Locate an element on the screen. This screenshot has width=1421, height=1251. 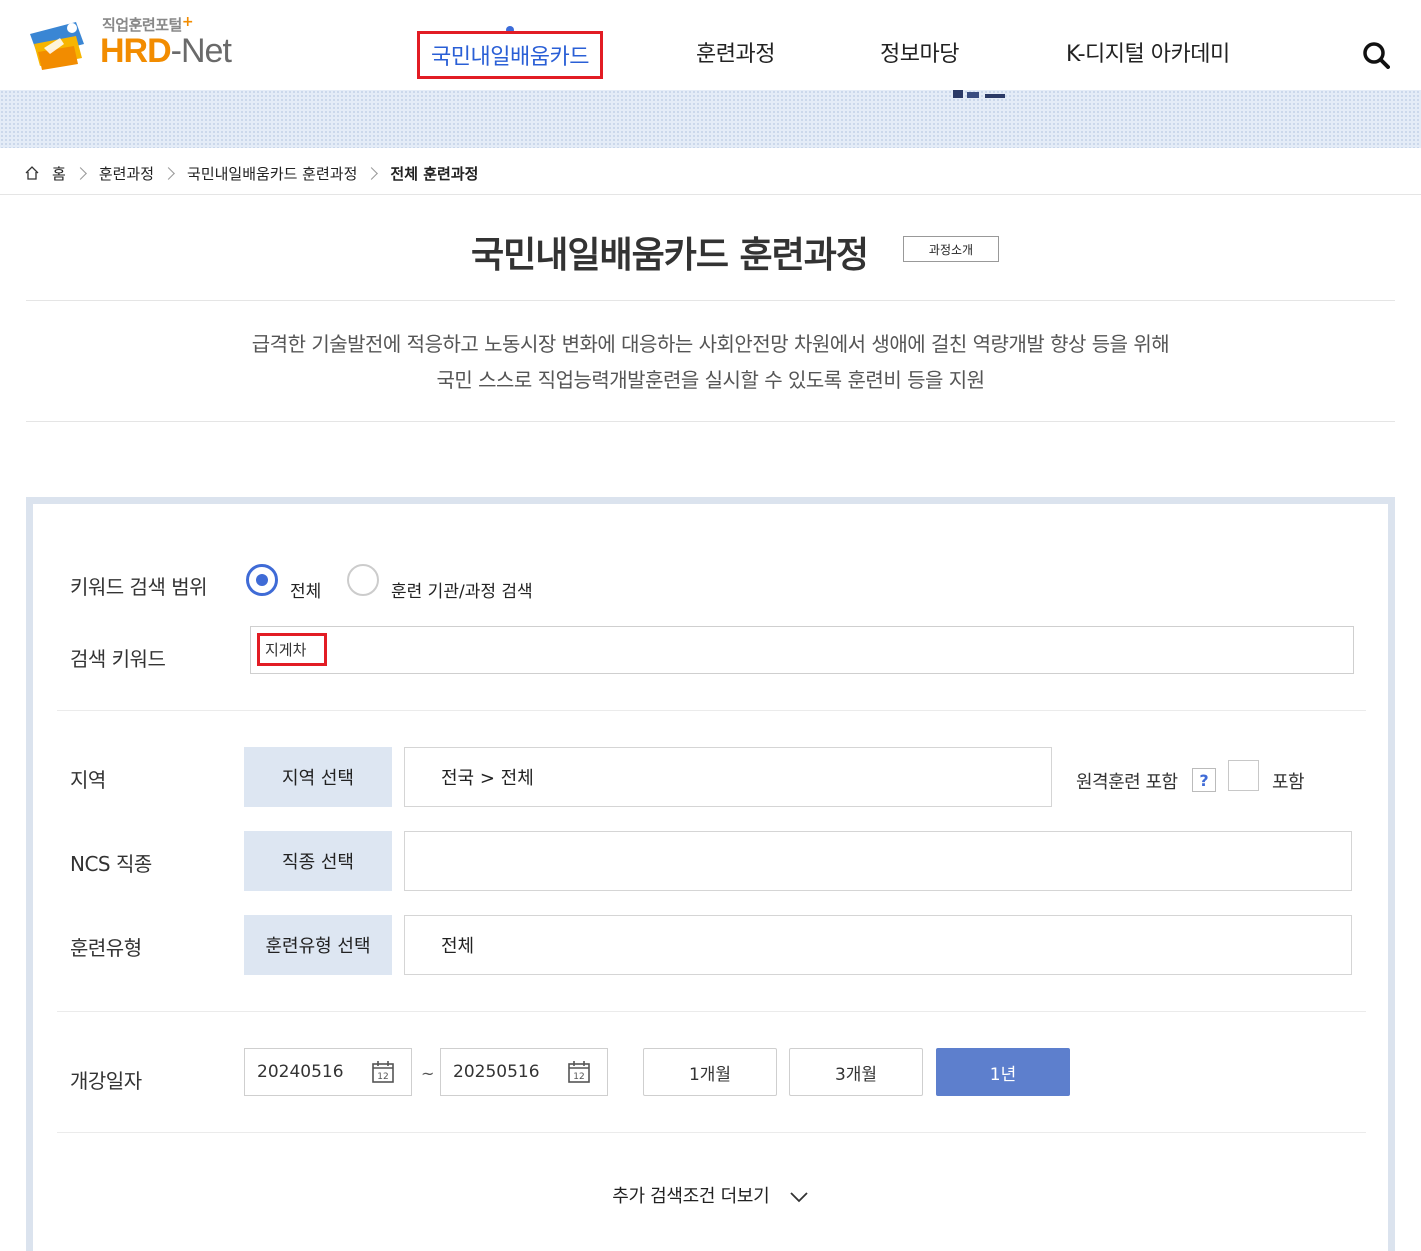
keyword-value-highlight: 지게차 is located at coordinates (292, 649).